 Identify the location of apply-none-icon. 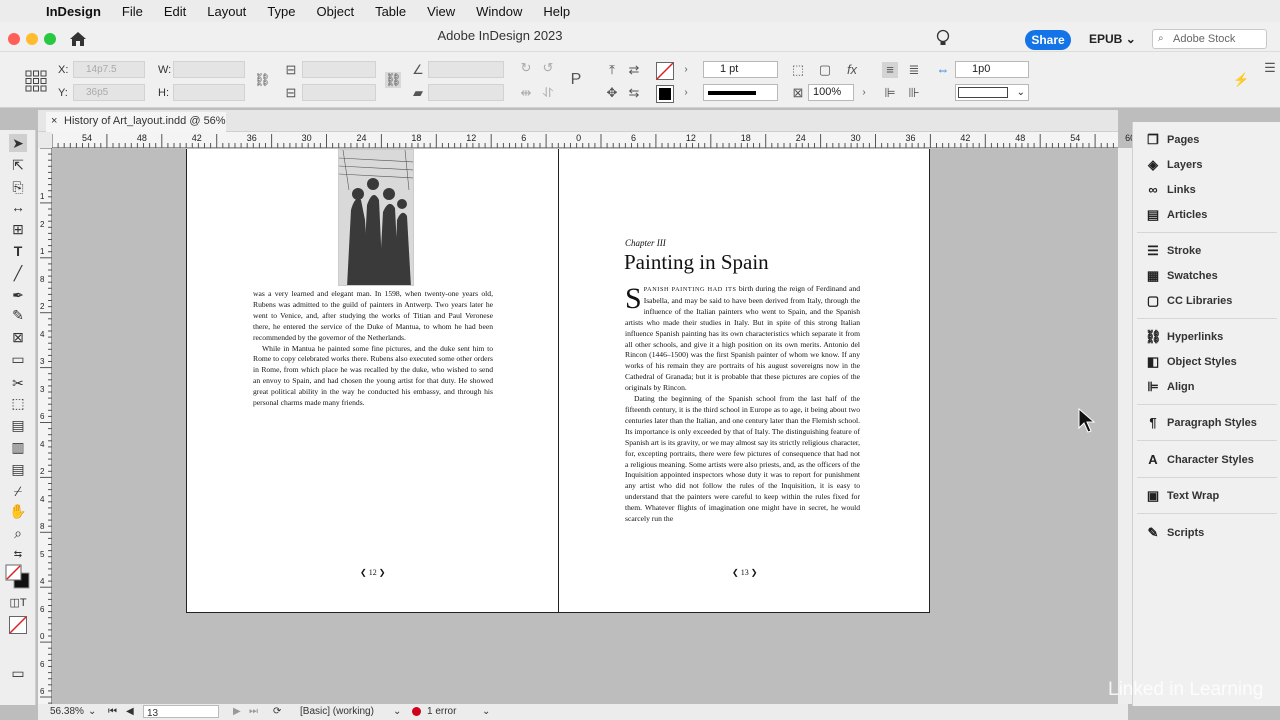
(18, 625).